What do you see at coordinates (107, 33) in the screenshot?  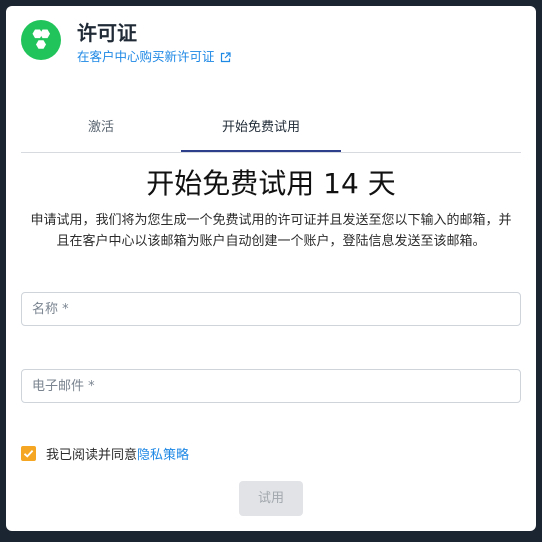 I see `dialog-title: 许可证` at bounding box center [107, 33].